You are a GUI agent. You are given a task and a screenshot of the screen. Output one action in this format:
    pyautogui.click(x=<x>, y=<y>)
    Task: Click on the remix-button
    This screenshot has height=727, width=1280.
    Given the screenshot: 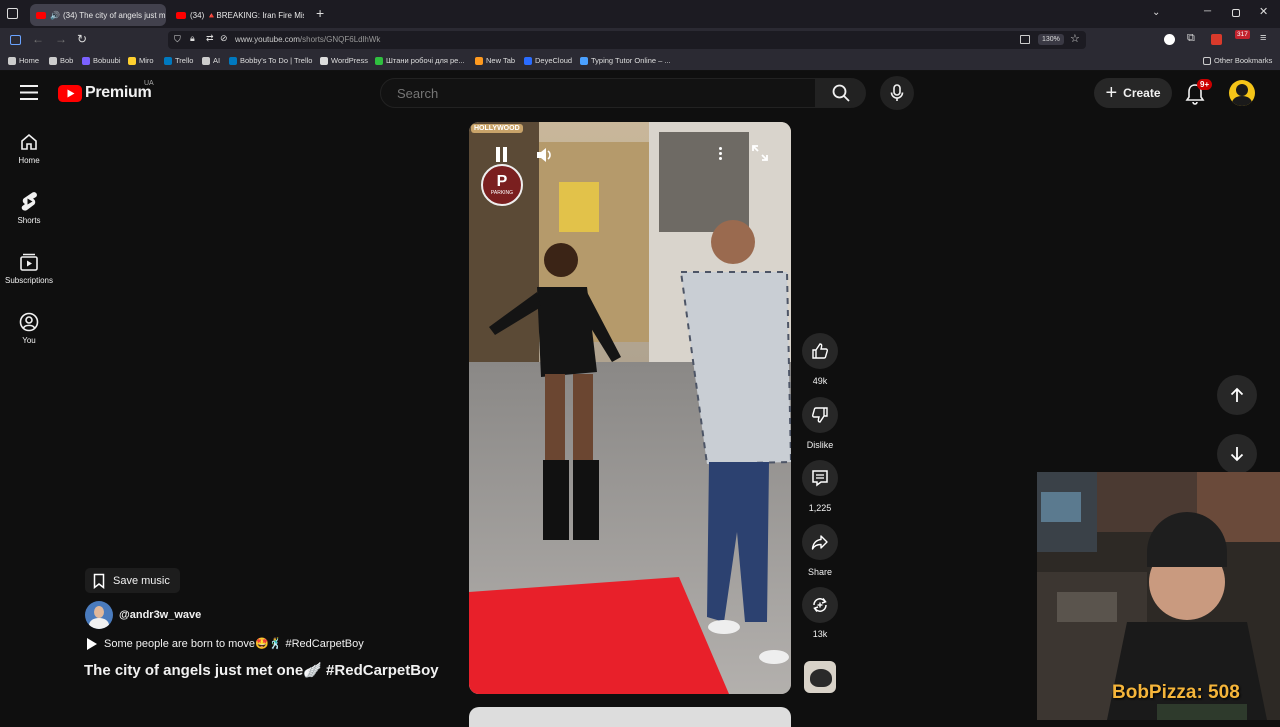 What is the action you would take?
    pyautogui.click(x=820, y=605)
    